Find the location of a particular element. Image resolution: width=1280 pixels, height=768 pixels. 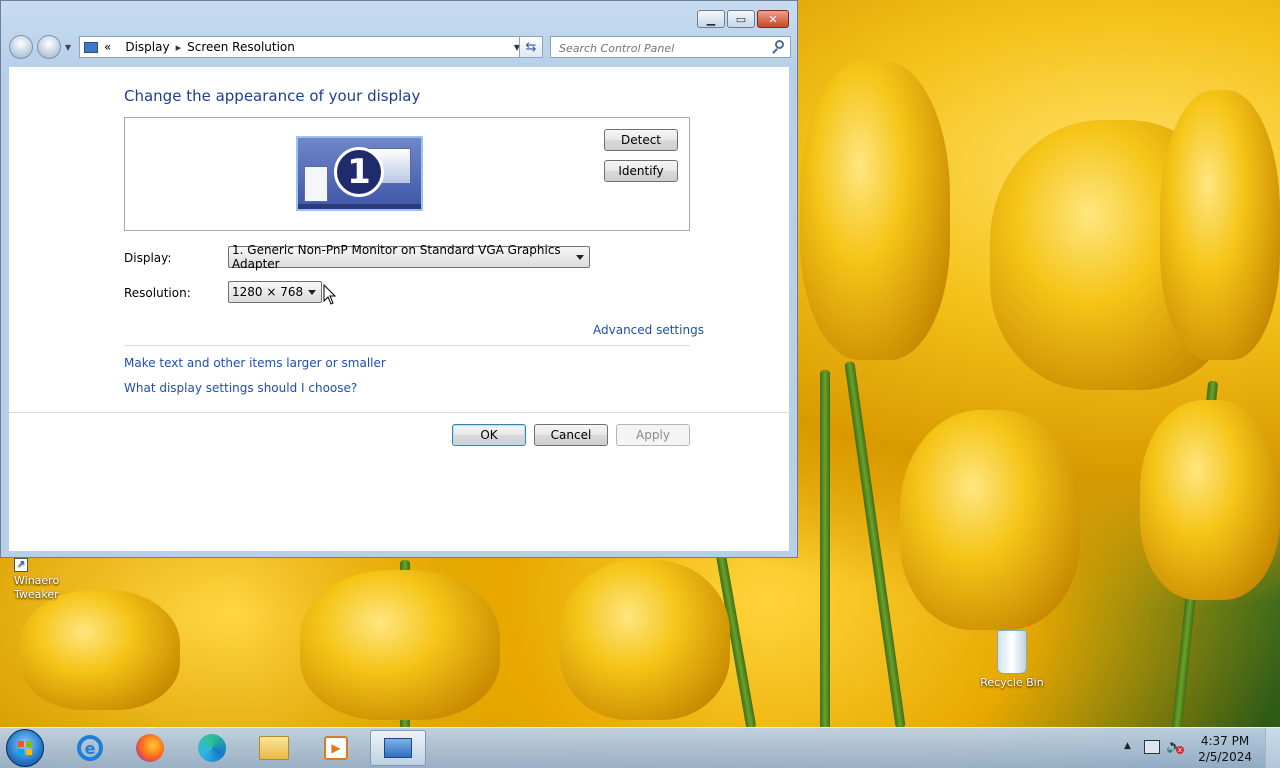

footer-divider is located at coordinates (399, 412).